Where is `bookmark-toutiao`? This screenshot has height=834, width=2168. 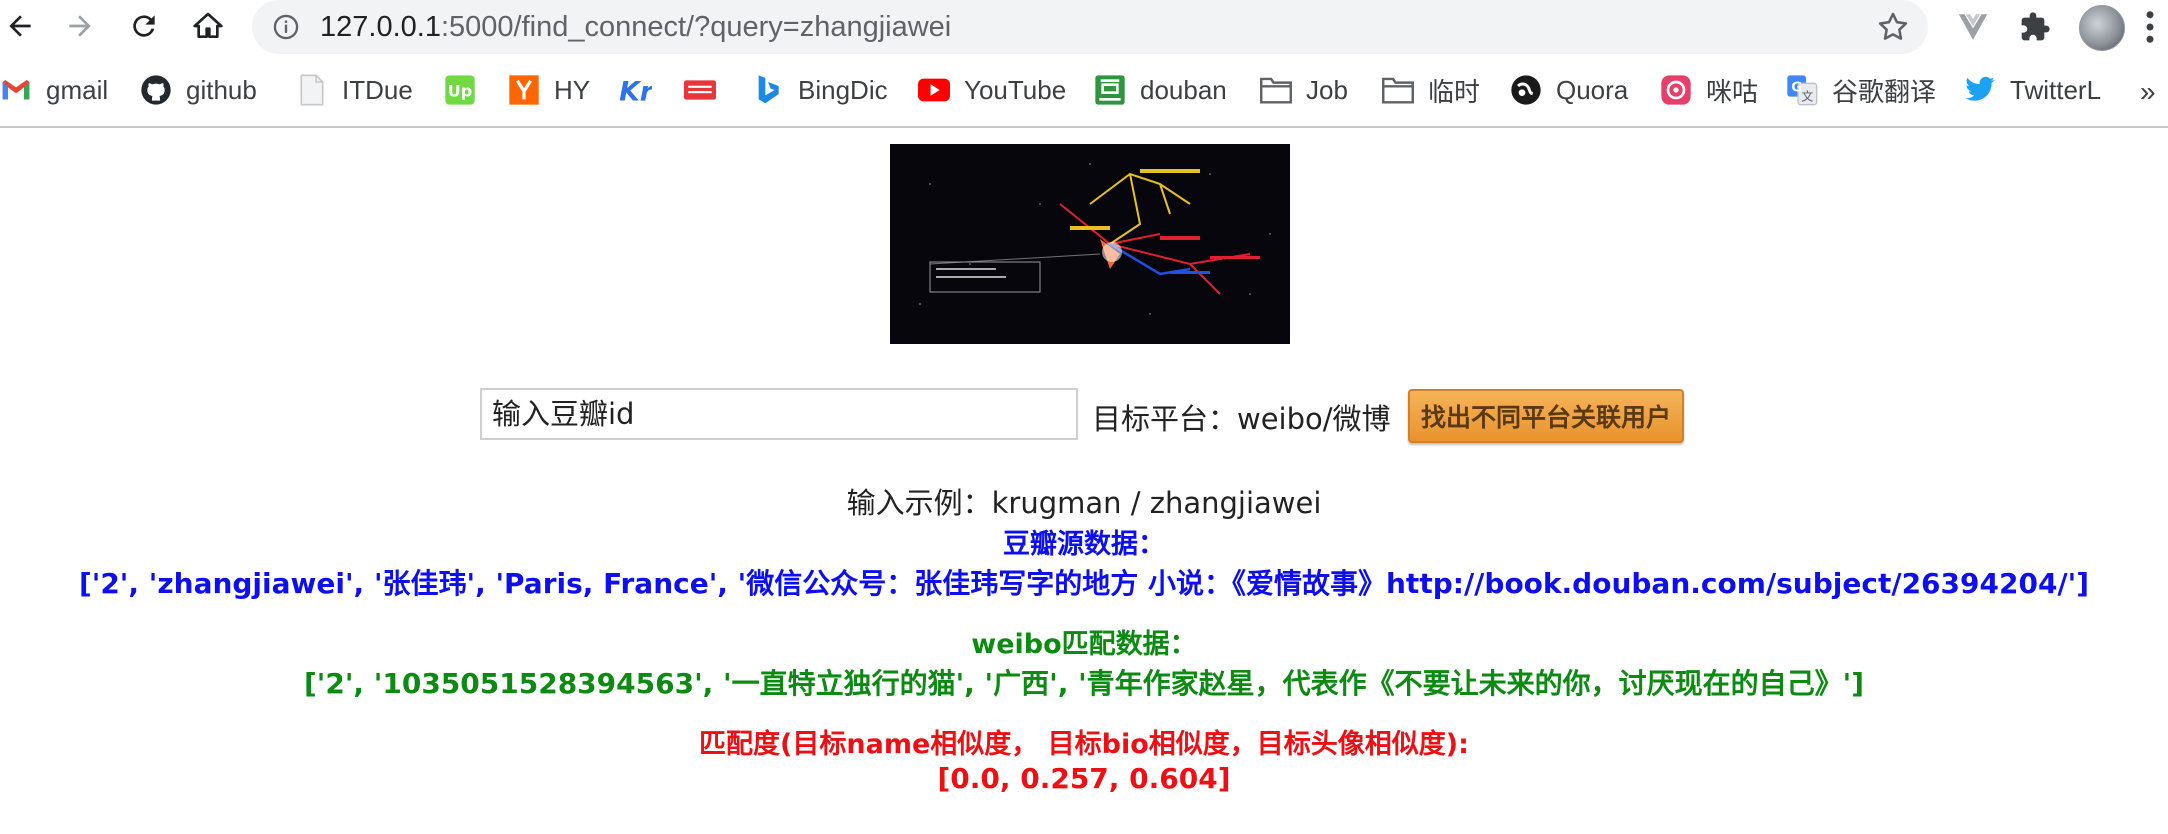 bookmark-toutiao is located at coordinates (707, 90).